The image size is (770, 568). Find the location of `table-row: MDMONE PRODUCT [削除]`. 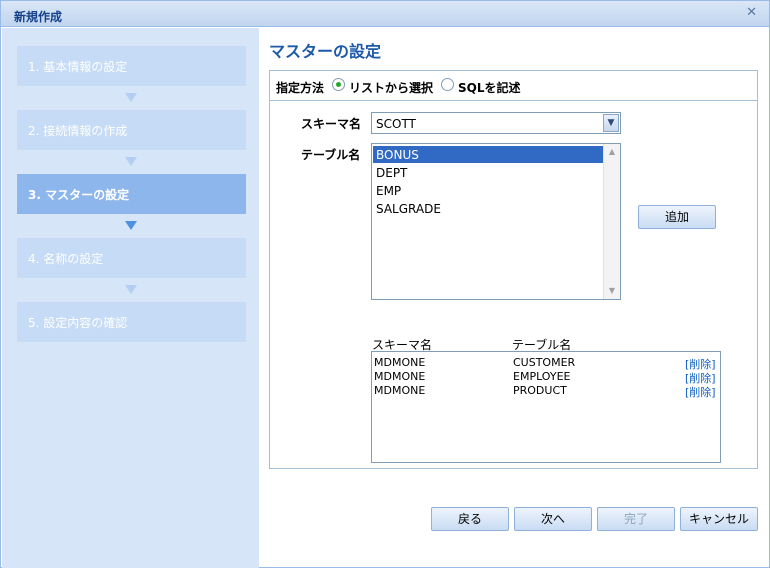

table-row: MDMONE PRODUCT [削除] is located at coordinates (546, 392).